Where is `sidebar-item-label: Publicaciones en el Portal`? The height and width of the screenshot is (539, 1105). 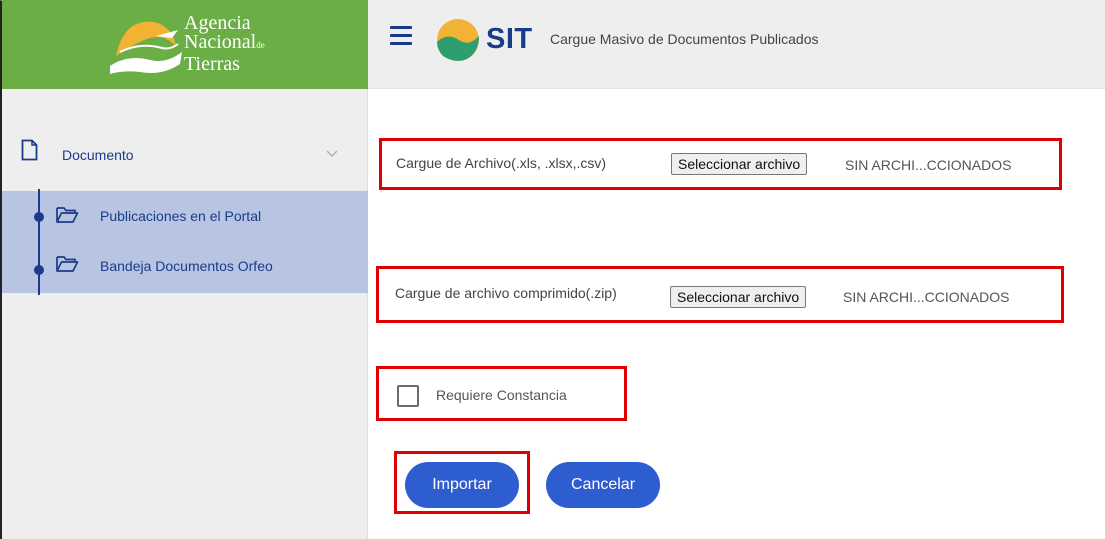 sidebar-item-label: Publicaciones en el Portal is located at coordinates (181, 216).